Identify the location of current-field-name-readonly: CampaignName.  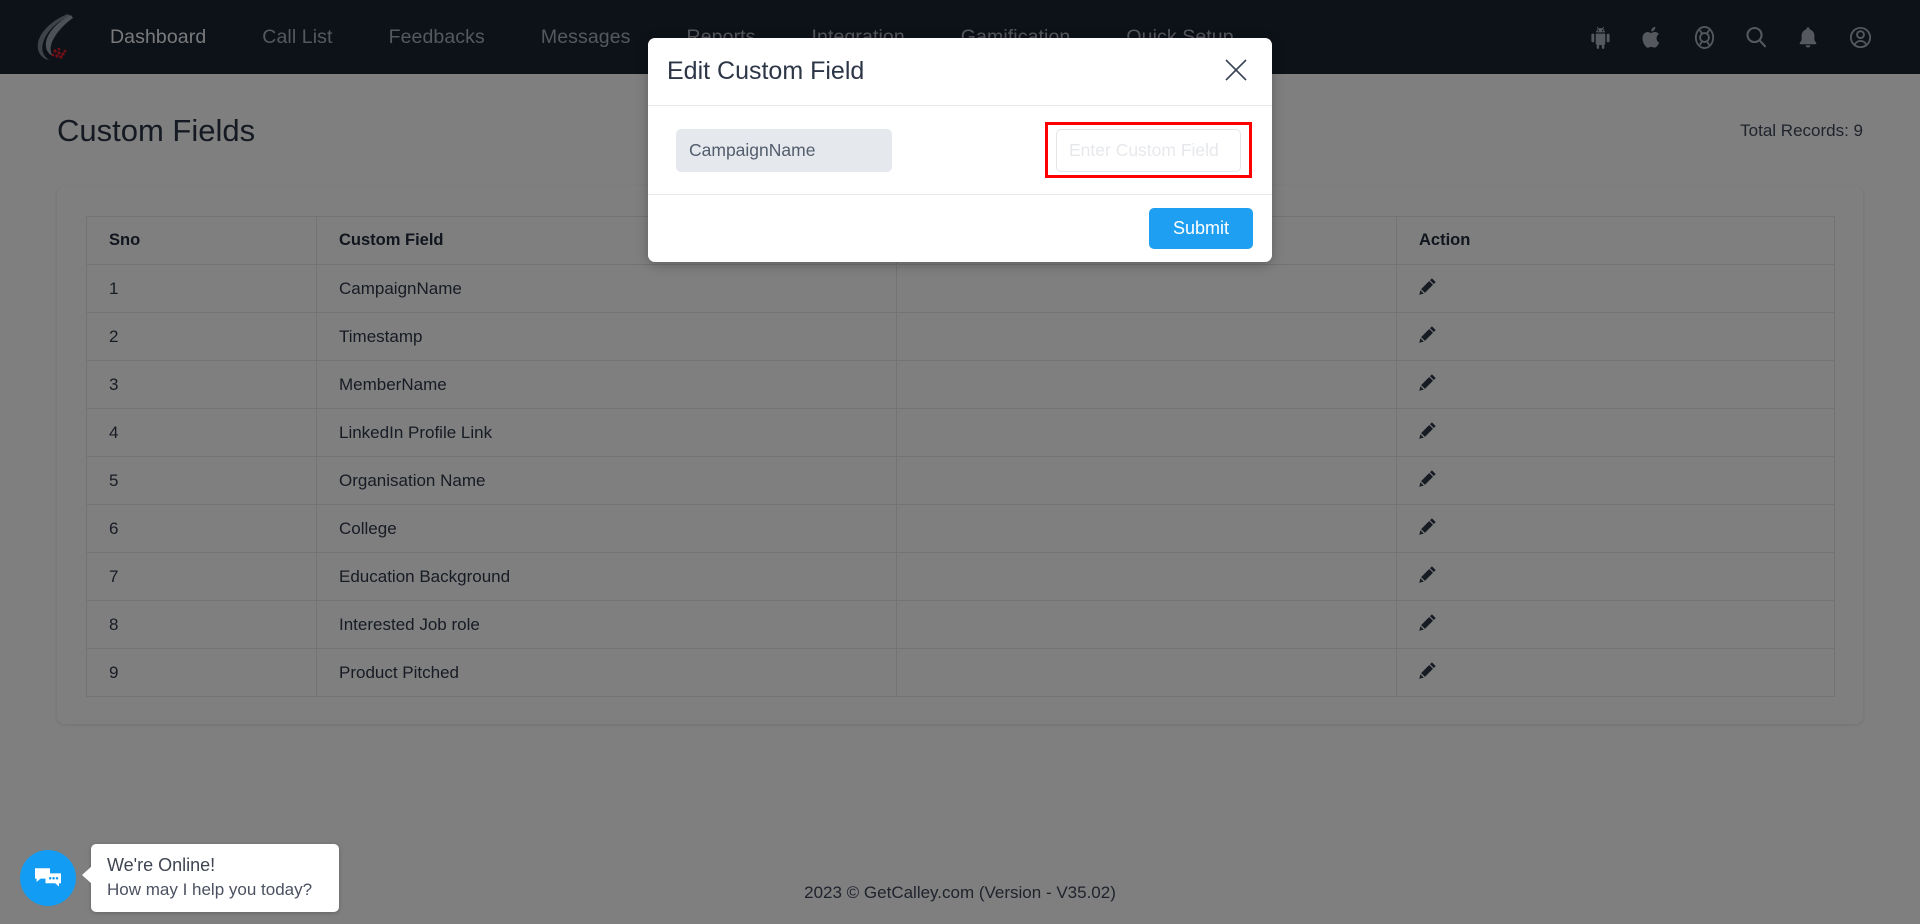
(784, 150).